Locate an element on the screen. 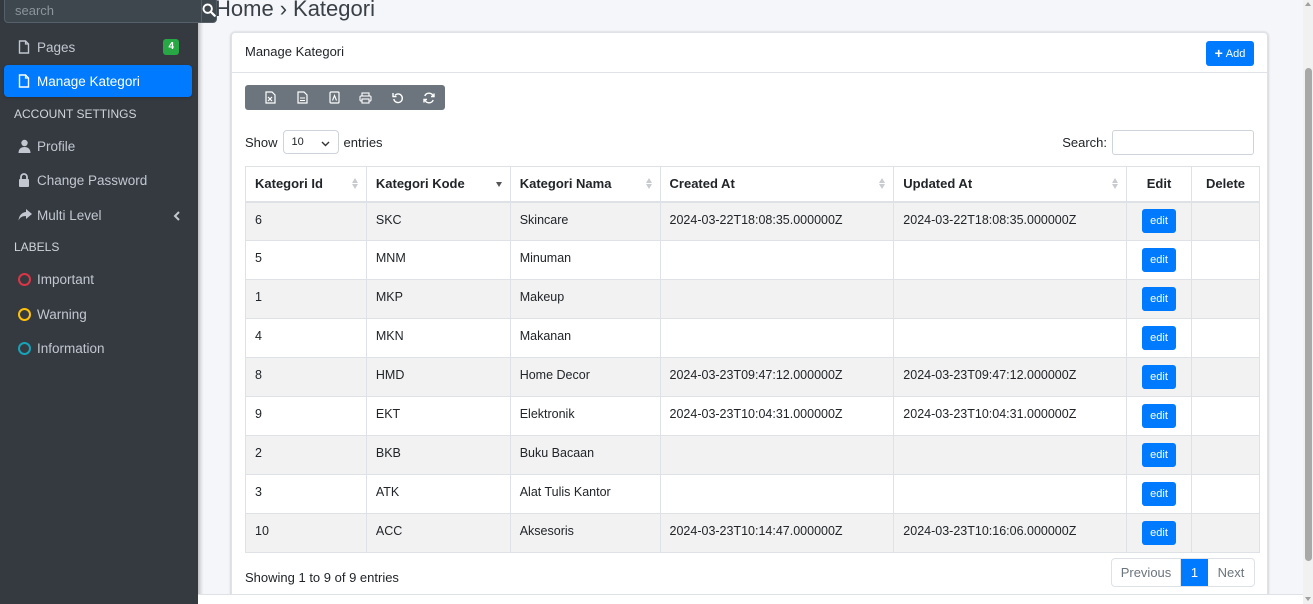 Image resolution: width=1313 pixels, height=604 pixels. sidebar-item-change-password: Change Password is located at coordinates (98, 180).